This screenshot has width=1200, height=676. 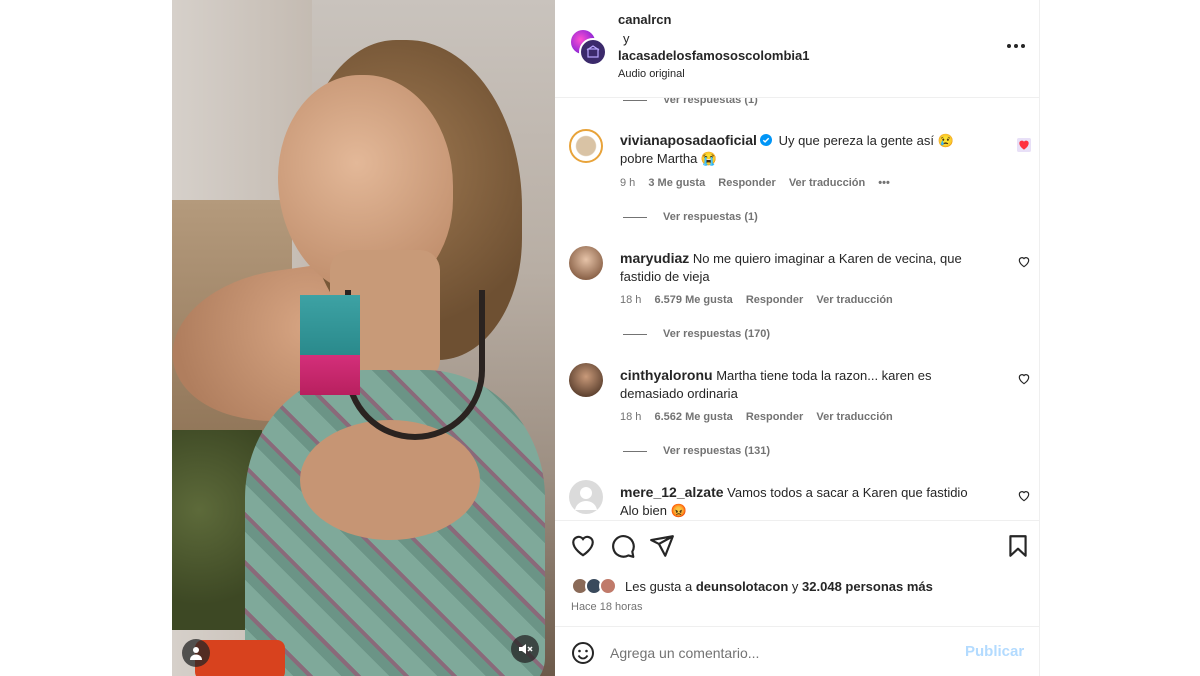 I want to click on tagged-users-button, so click(x=196, y=653).